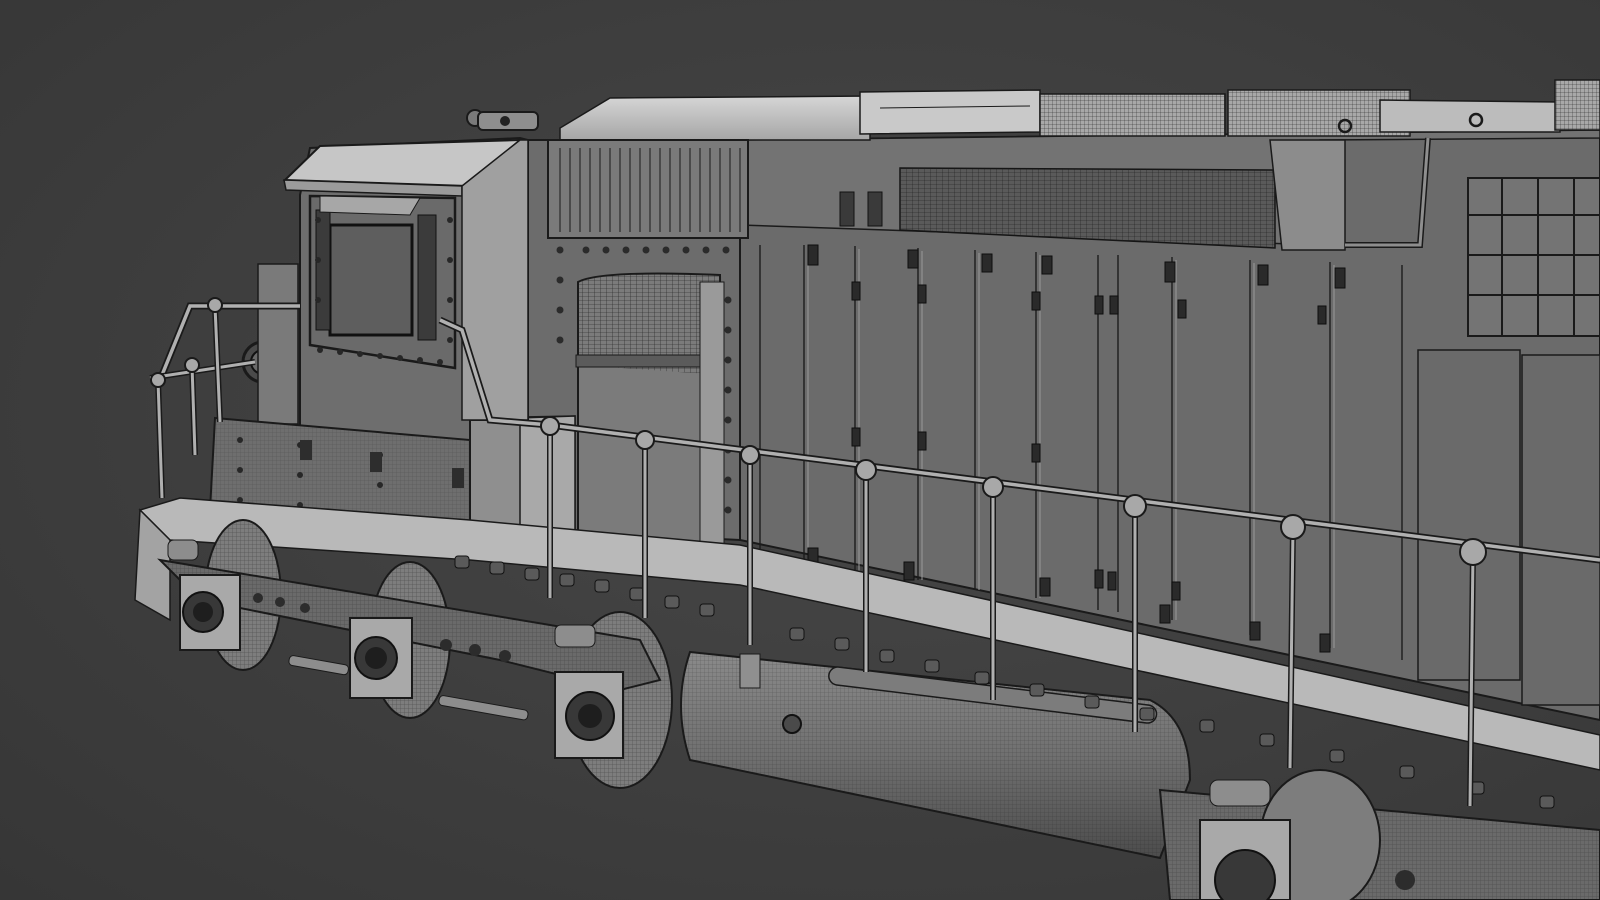 The height and width of the screenshot is (900, 1600). I want to click on rear-truck, so click(1379, 834).